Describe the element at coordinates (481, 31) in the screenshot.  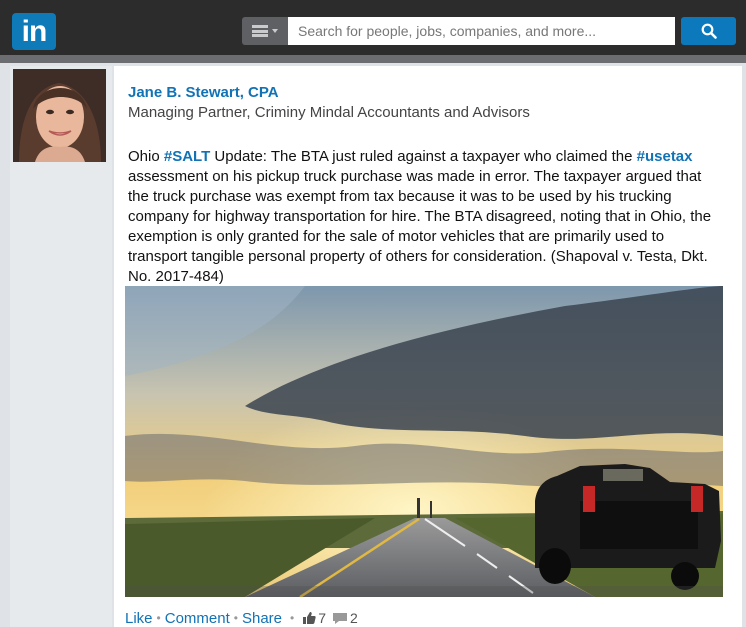
I see `search-input` at that location.